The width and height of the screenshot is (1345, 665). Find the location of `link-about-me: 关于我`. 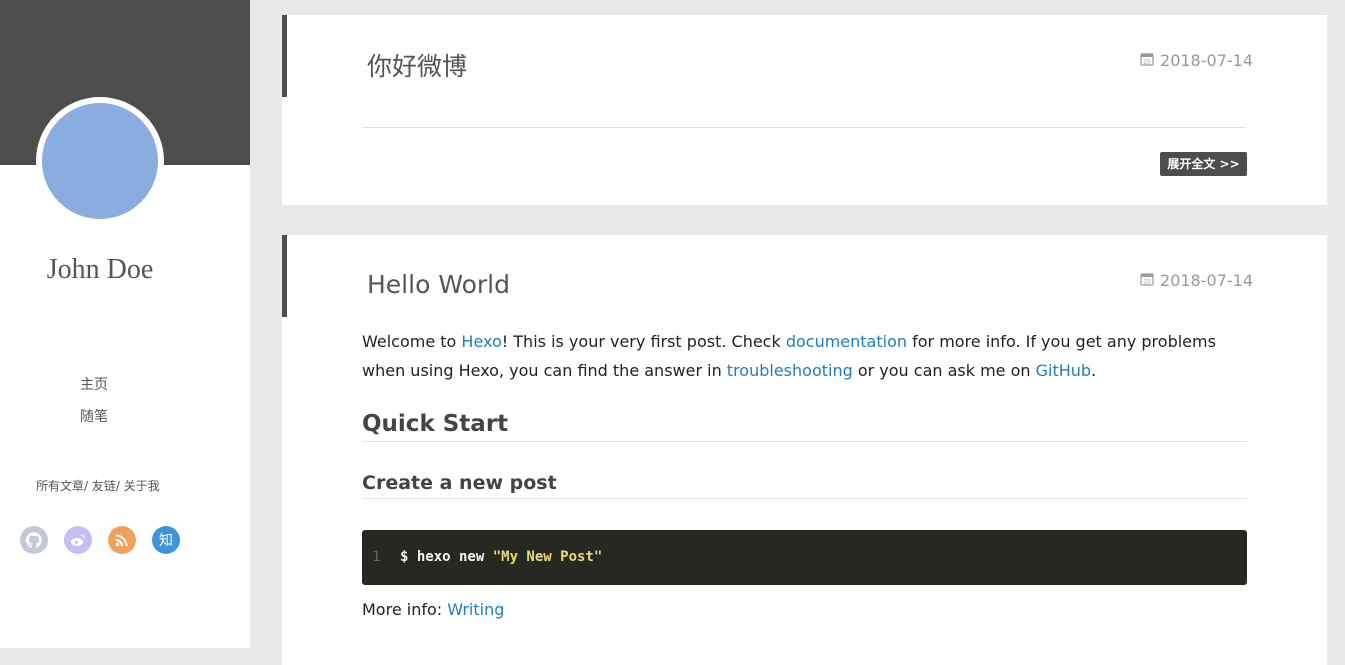

link-about-me: 关于我 is located at coordinates (142, 486).